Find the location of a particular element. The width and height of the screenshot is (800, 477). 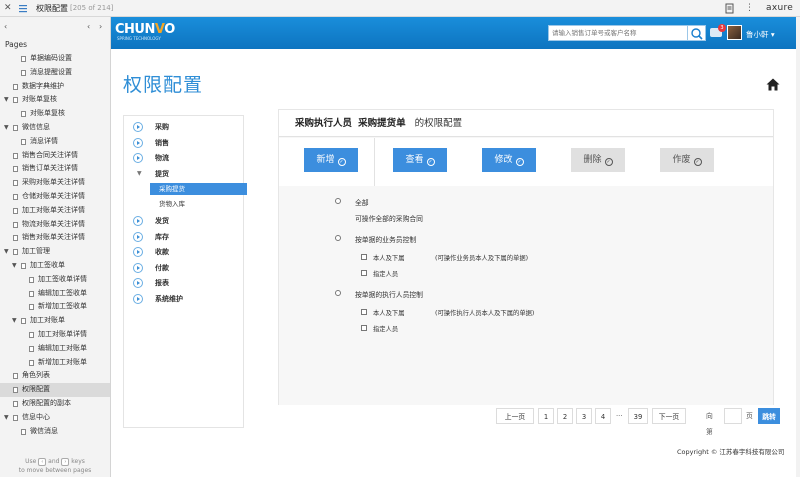

page-tree-item: 数据字典维护 is located at coordinates (55, 87).